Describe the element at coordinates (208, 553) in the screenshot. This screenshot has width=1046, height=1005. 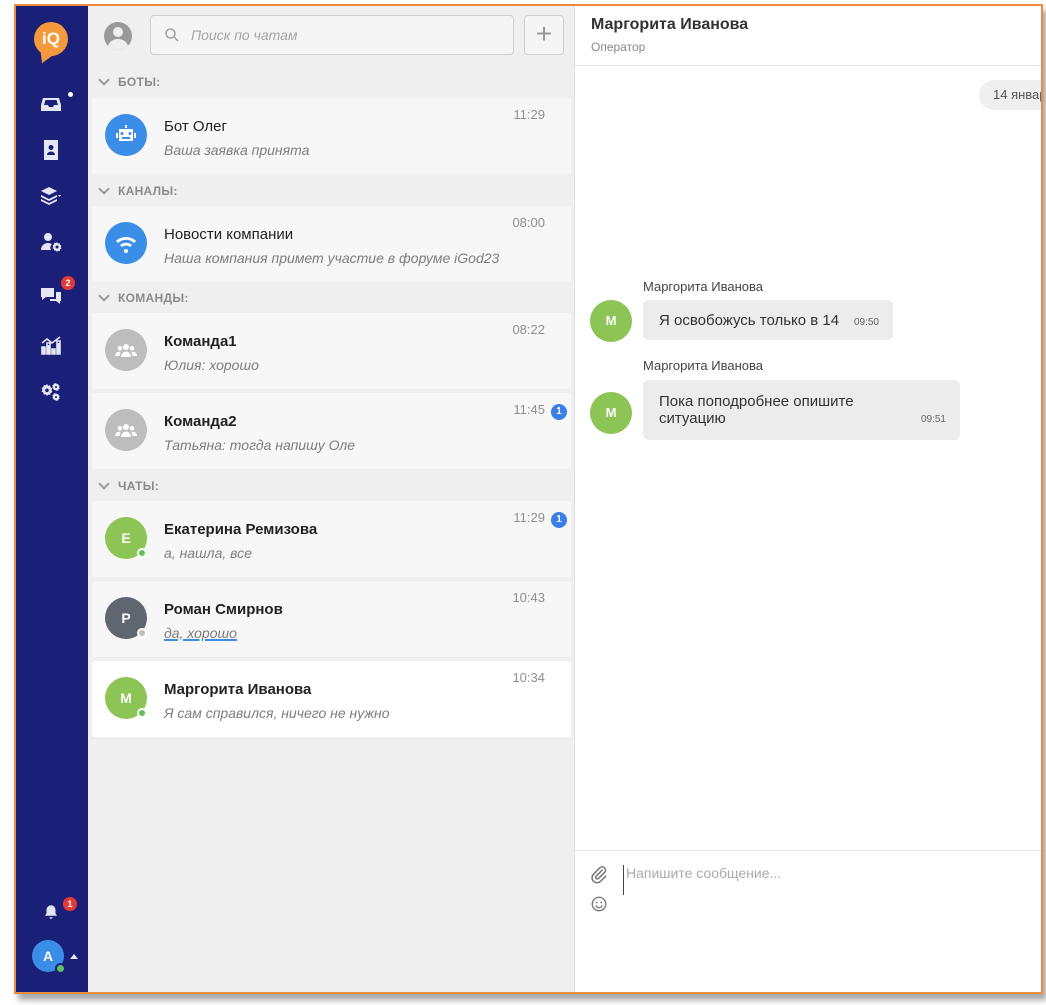
I see `chat-preview: а, нашла, все` at that location.